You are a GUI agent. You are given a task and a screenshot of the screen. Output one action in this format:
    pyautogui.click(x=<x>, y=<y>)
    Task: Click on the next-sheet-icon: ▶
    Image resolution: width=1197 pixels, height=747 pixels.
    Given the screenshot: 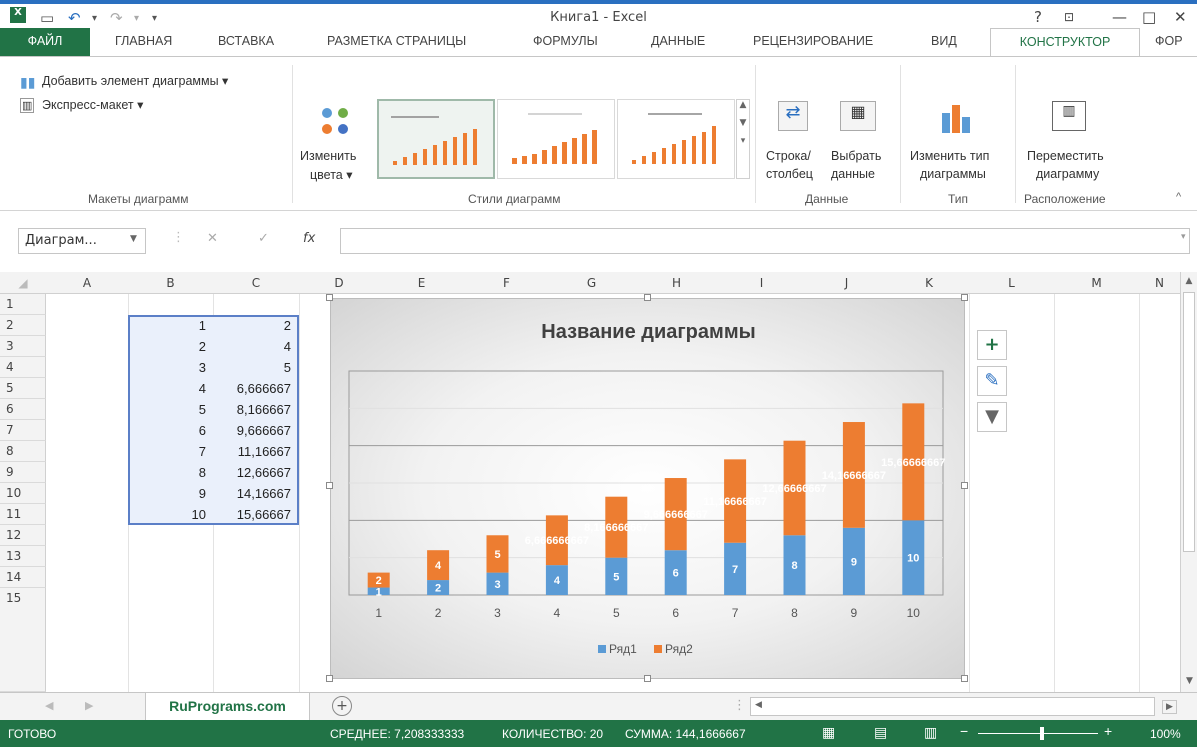 What is the action you would take?
    pyautogui.click(x=89, y=705)
    